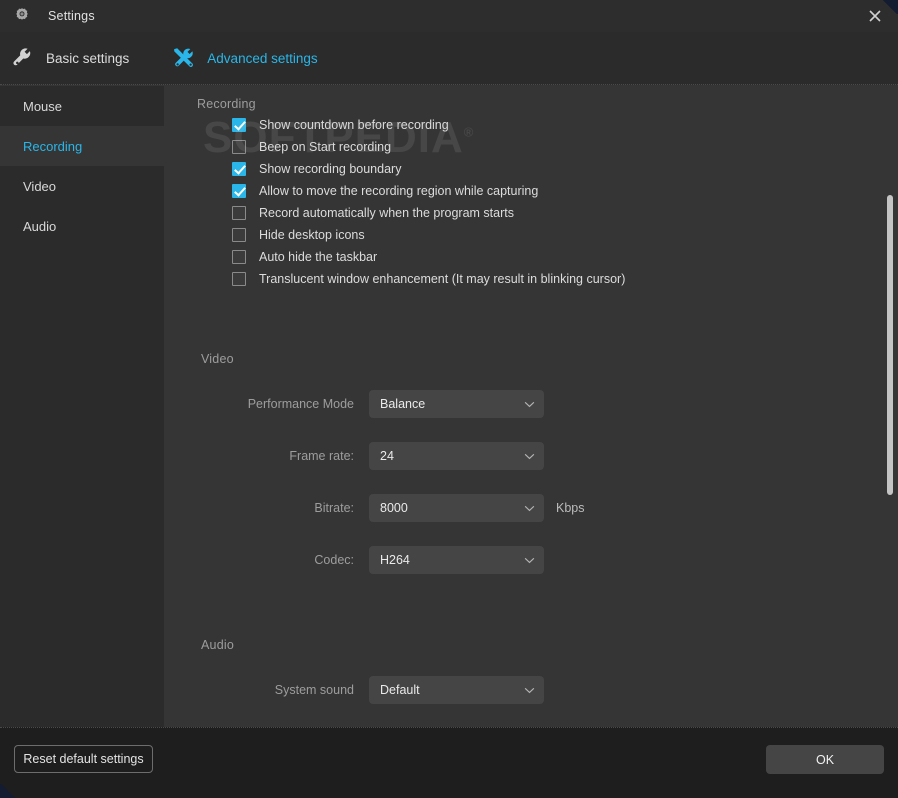 The height and width of the screenshot is (798, 898). What do you see at coordinates (325, 147) in the screenshot?
I see `checkbox-label: Beep on Start recording` at bounding box center [325, 147].